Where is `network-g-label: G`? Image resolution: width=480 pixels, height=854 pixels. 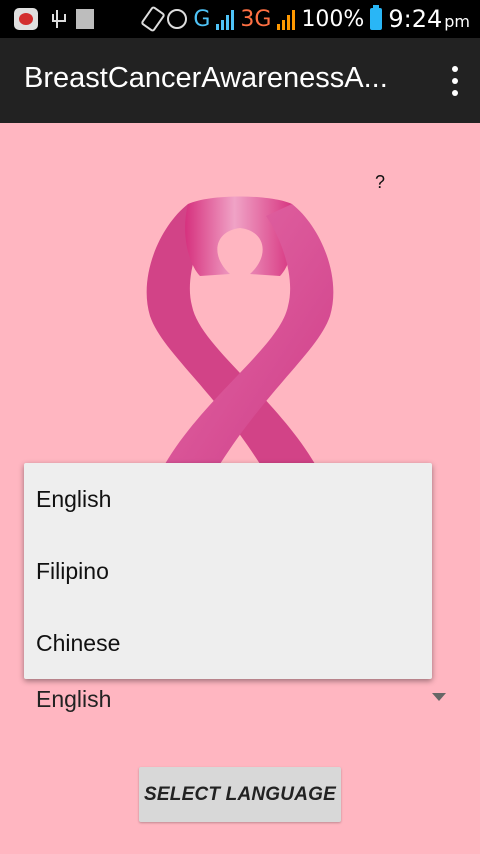
network-g-label: G is located at coordinates (202, 19).